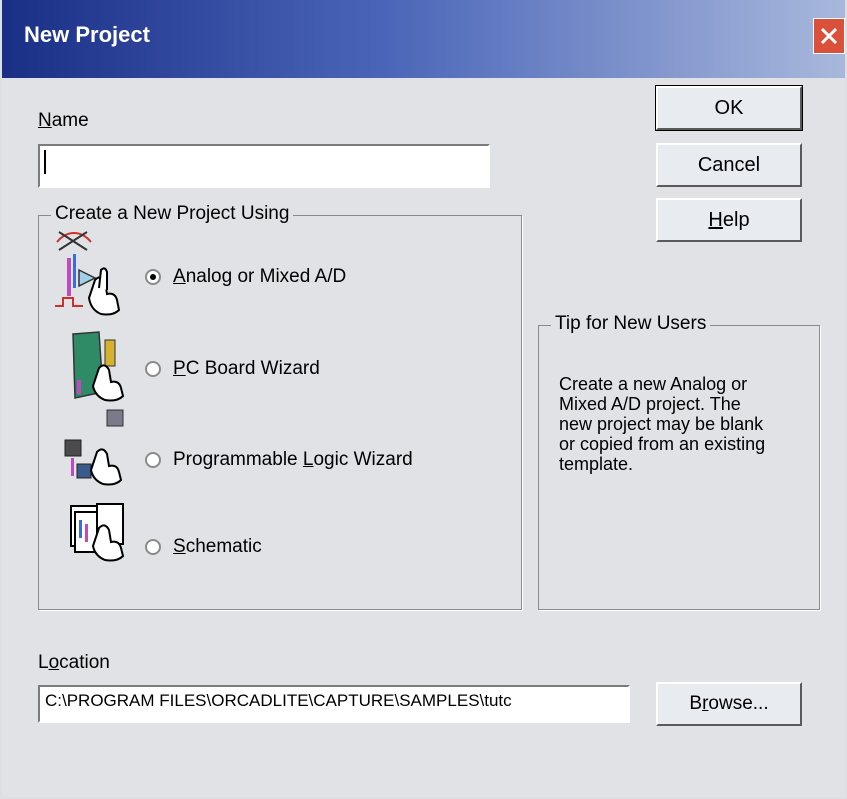 The width and height of the screenshot is (847, 799). What do you see at coordinates (260, 276) in the screenshot?
I see `option-analog-mixed-label: Analog or Mixed A/D` at bounding box center [260, 276].